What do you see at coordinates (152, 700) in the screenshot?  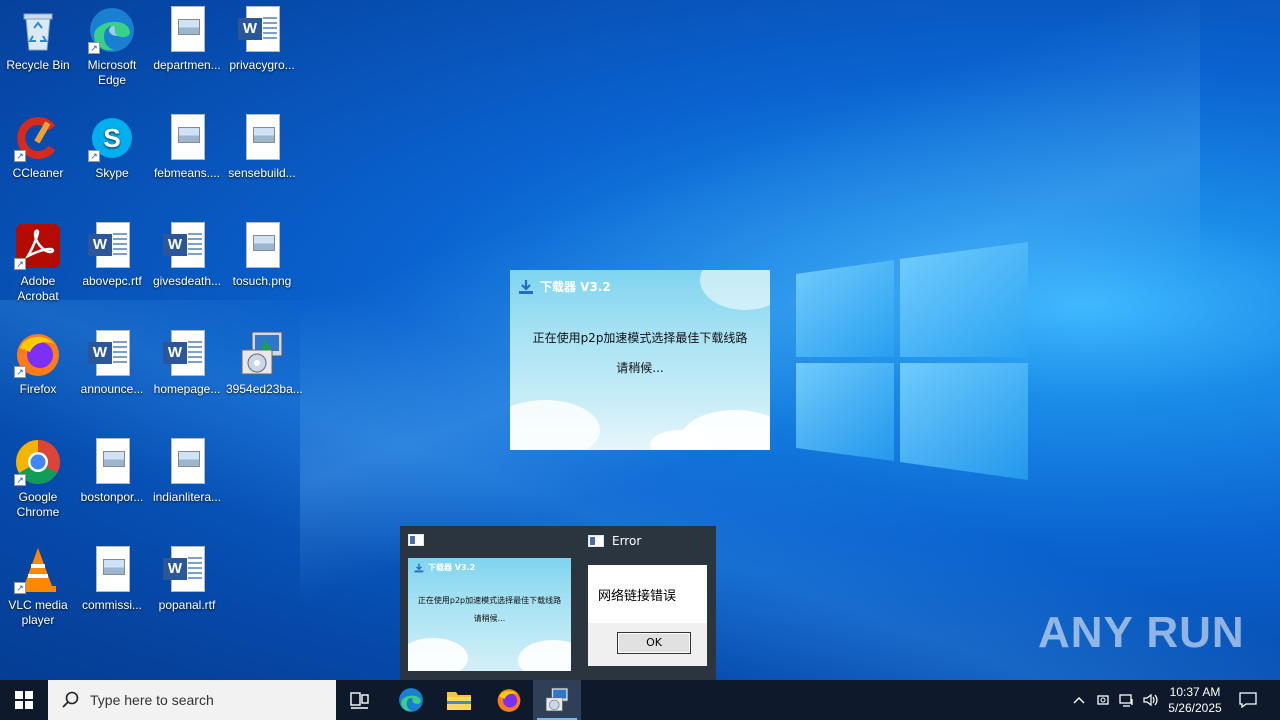 I see `search-placeholder: Type here to search` at bounding box center [152, 700].